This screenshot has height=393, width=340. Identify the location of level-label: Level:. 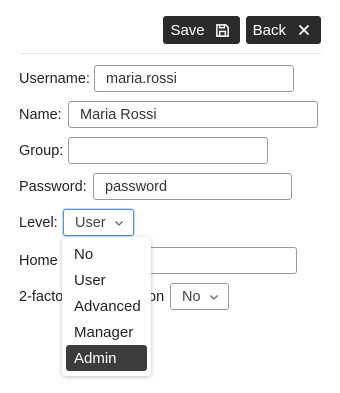
(38, 223).